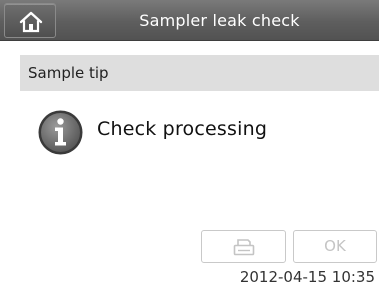 Image resolution: width=379 pixels, height=286 pixels. Describe the element at coordinates (199, 73) in the screenshot. I see `status-bar: Sample tip` at that location.